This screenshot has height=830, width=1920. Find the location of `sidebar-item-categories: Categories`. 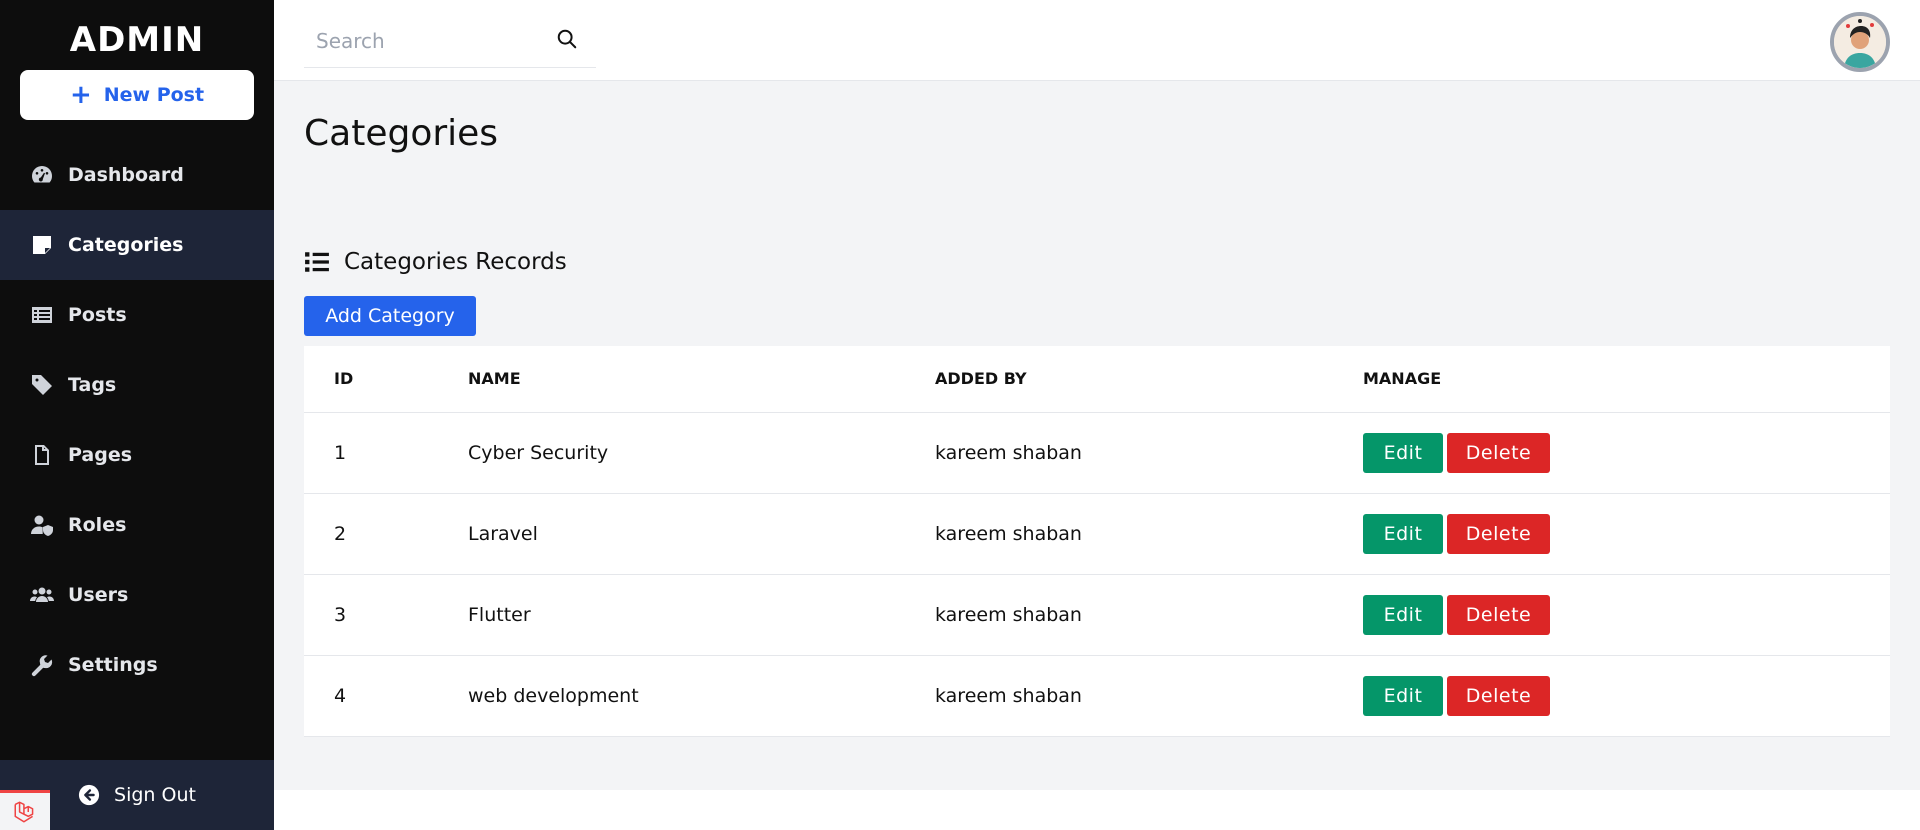

sidebar-item-categories: Categories is located at coordinates (137, 245).